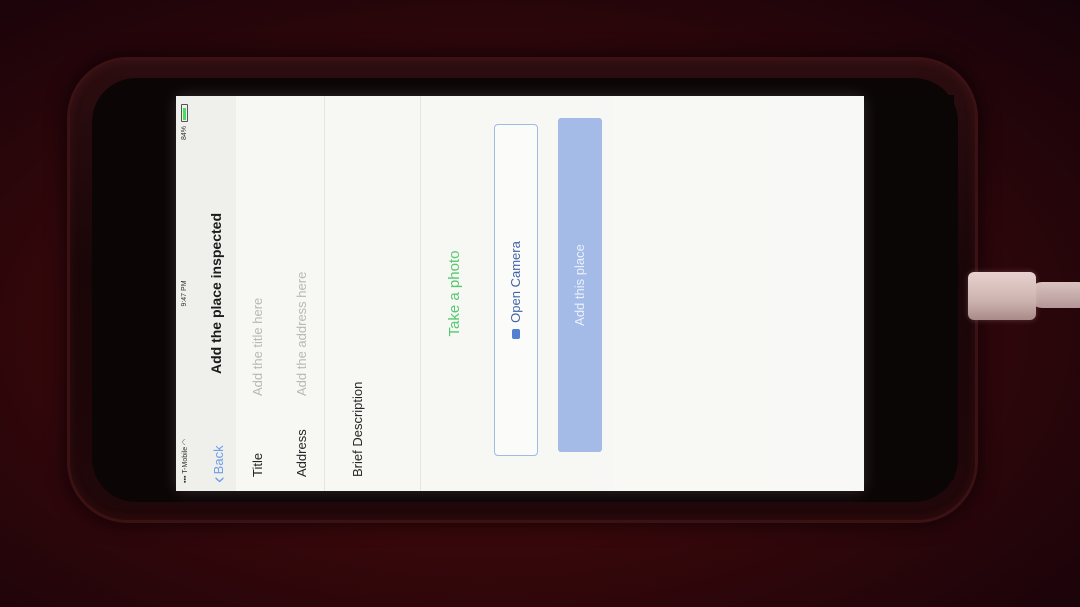  Describe the element at coordinates (372, 293) in the screenshot. I see `description-row: Brief Description` at that location.